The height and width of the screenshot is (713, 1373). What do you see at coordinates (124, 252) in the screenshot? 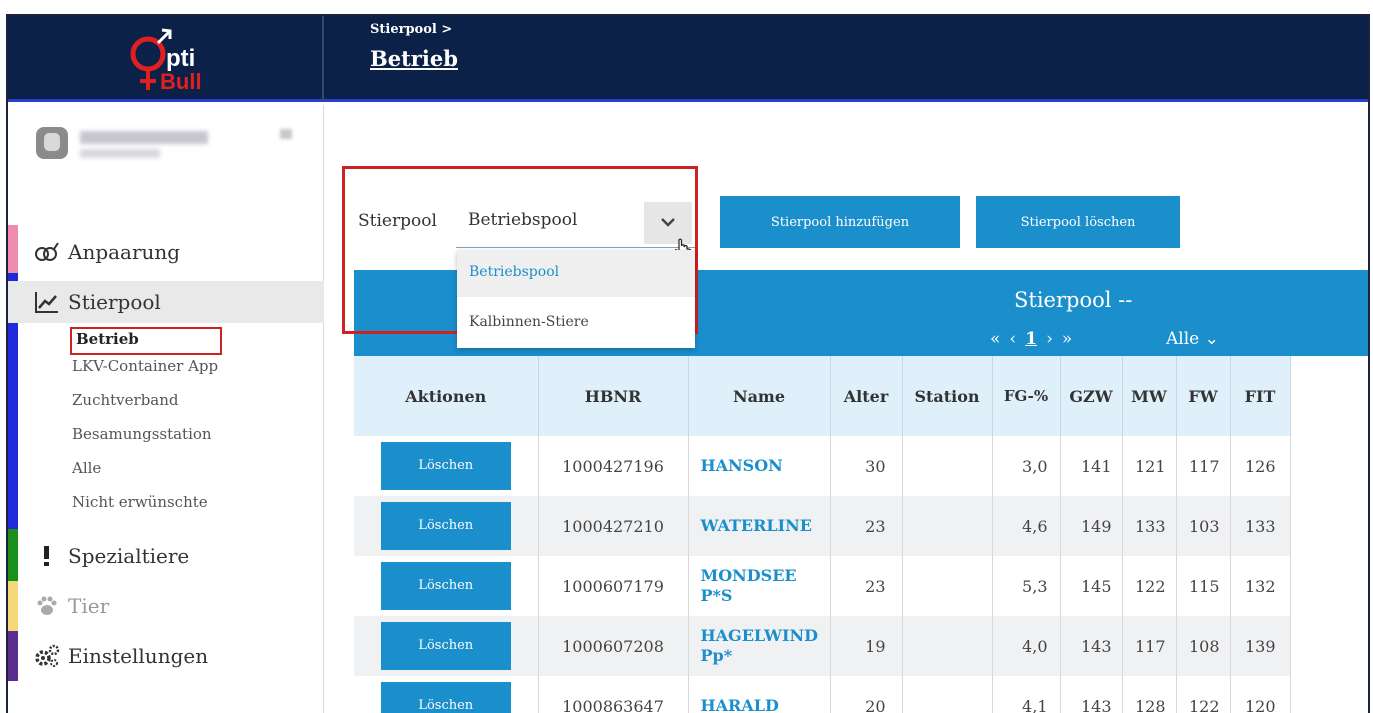
I see `sidebar-item-label: Anpaarung` at bounding box center [124, 252].